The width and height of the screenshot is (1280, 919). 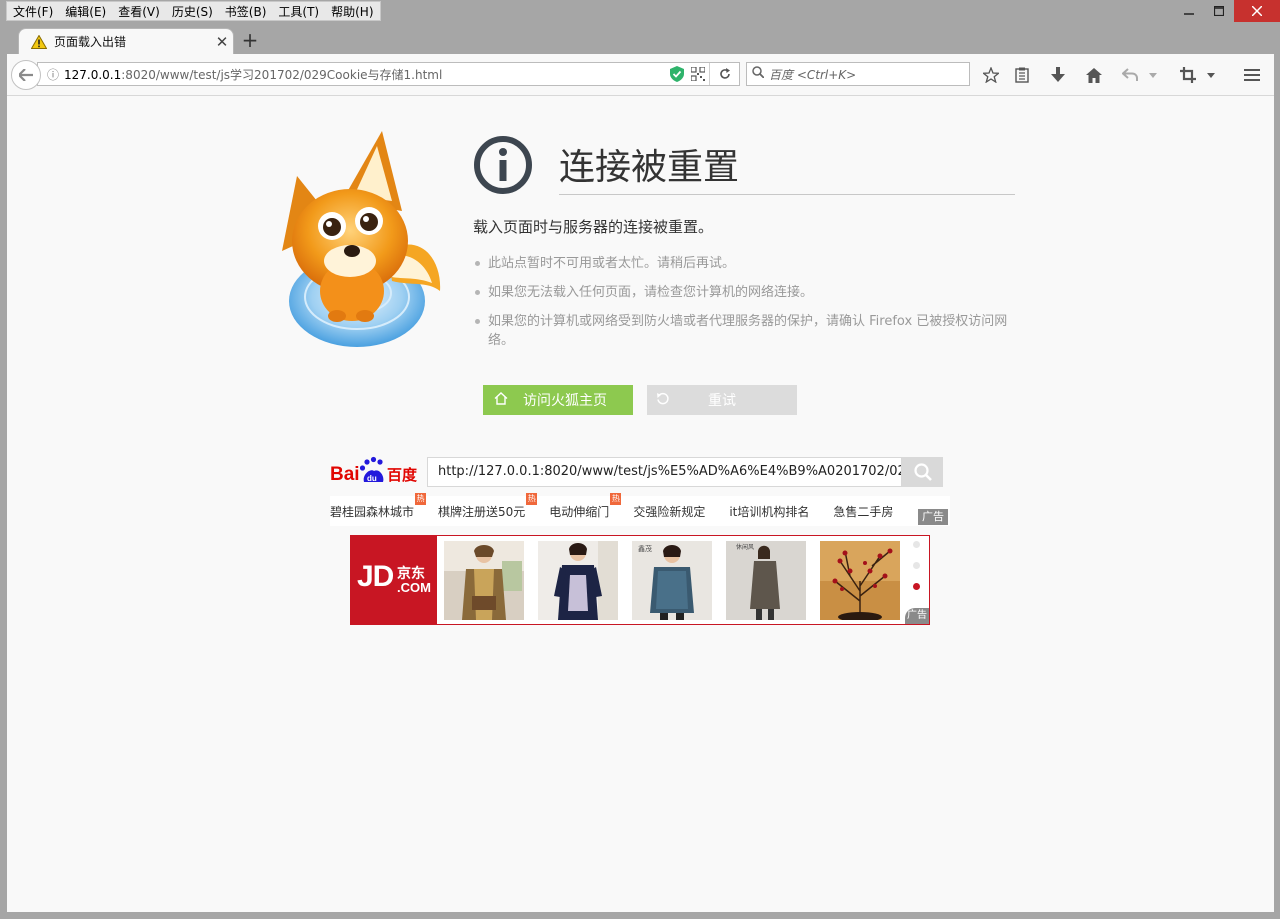 I want to click on maximize-button, so click(x=1219, y=11).